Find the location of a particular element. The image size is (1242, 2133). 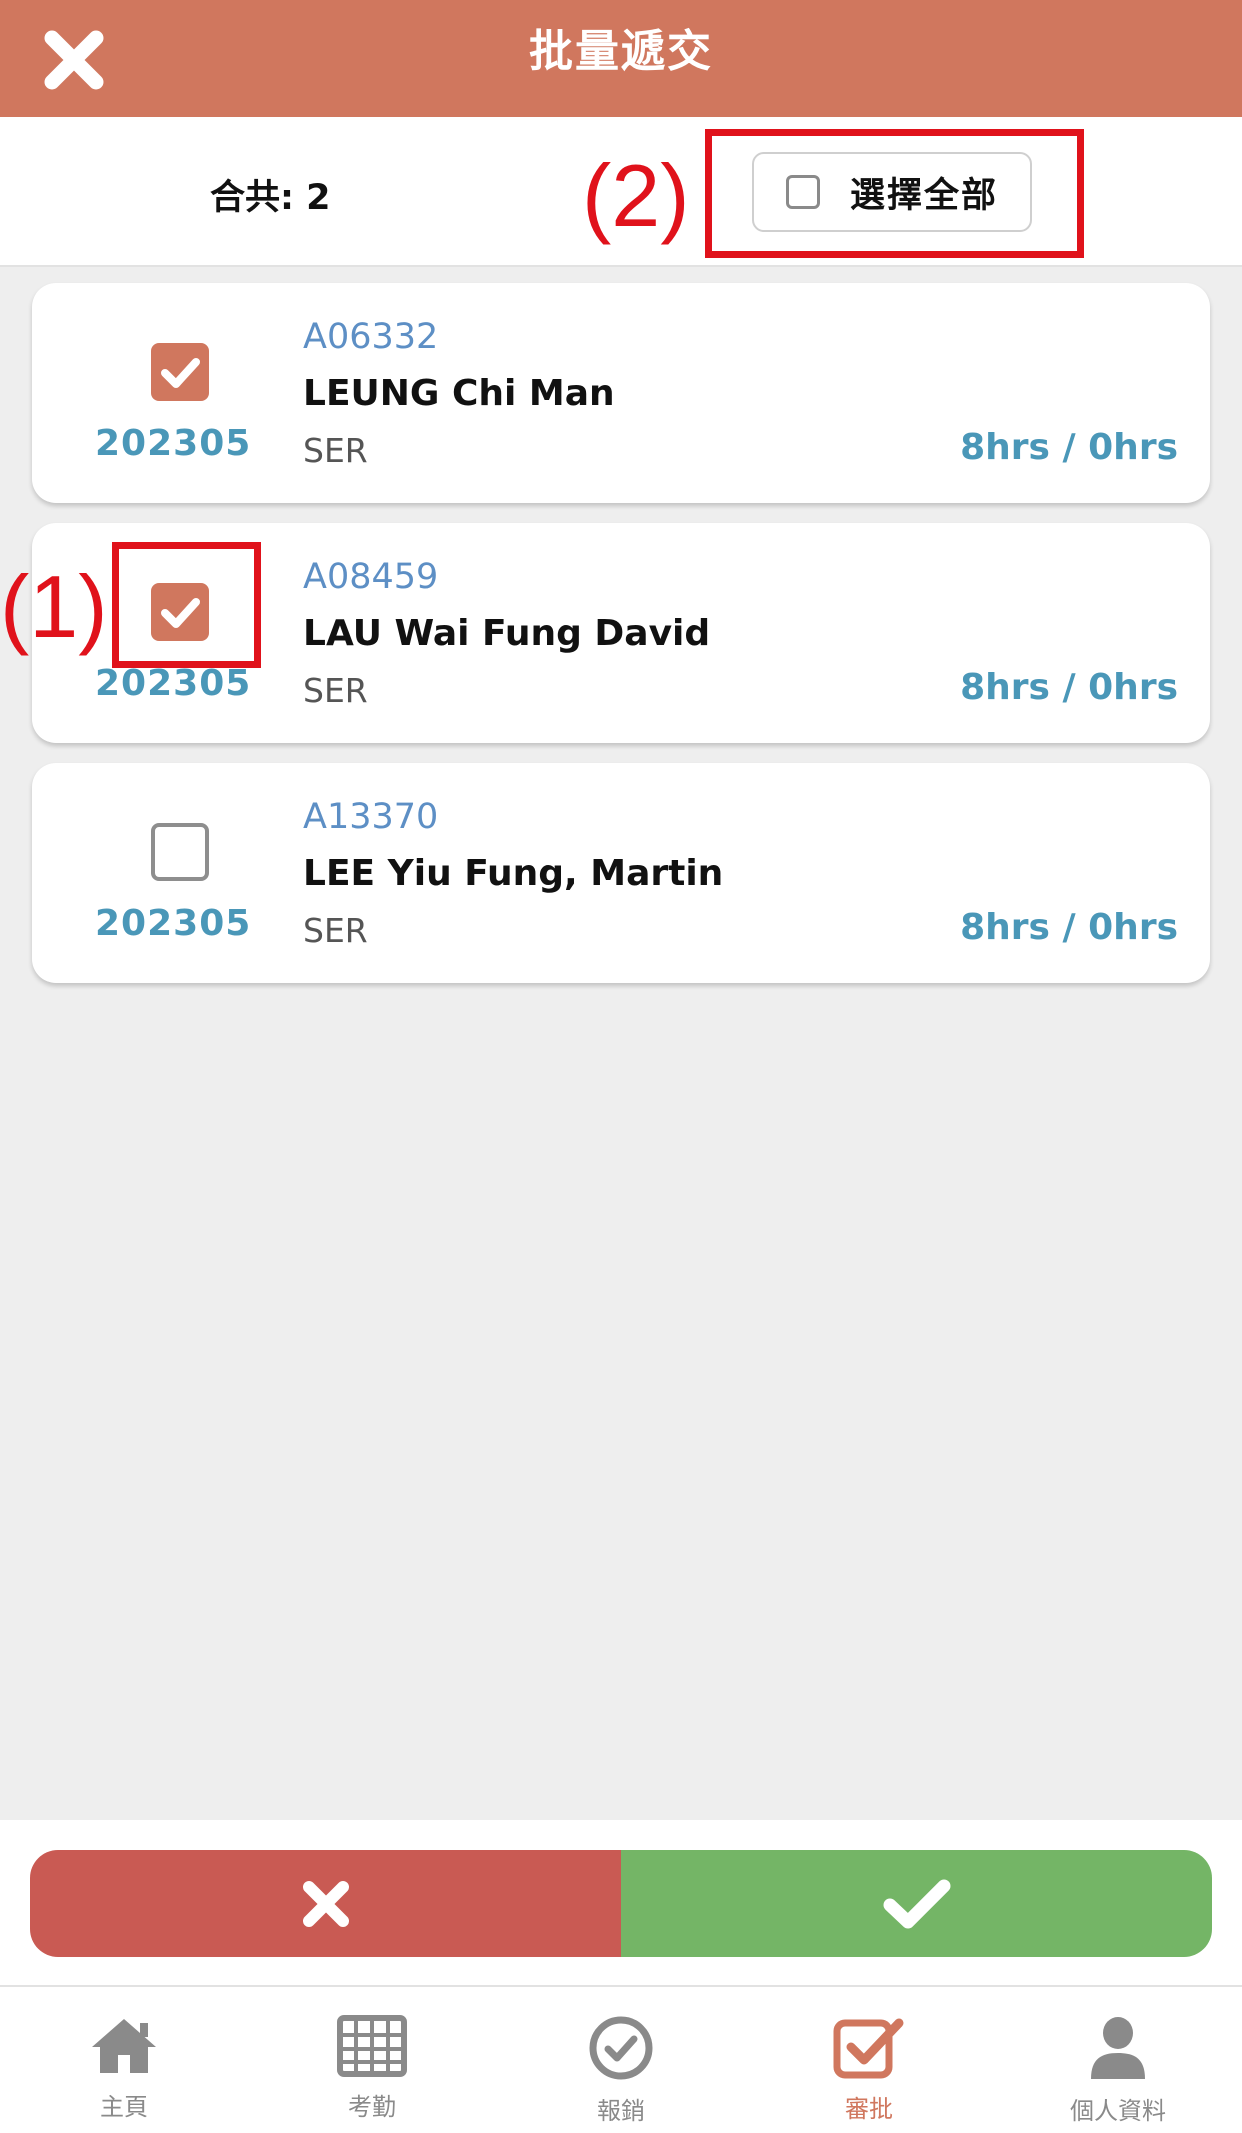

tab-label: 主頁 is located at coordinates (124, 2107).